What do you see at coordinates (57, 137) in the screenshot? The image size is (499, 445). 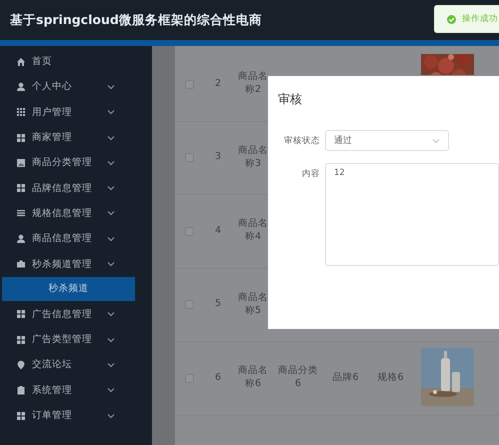 I see `menu-item: 商家管理` at bounding box center [57, 137].